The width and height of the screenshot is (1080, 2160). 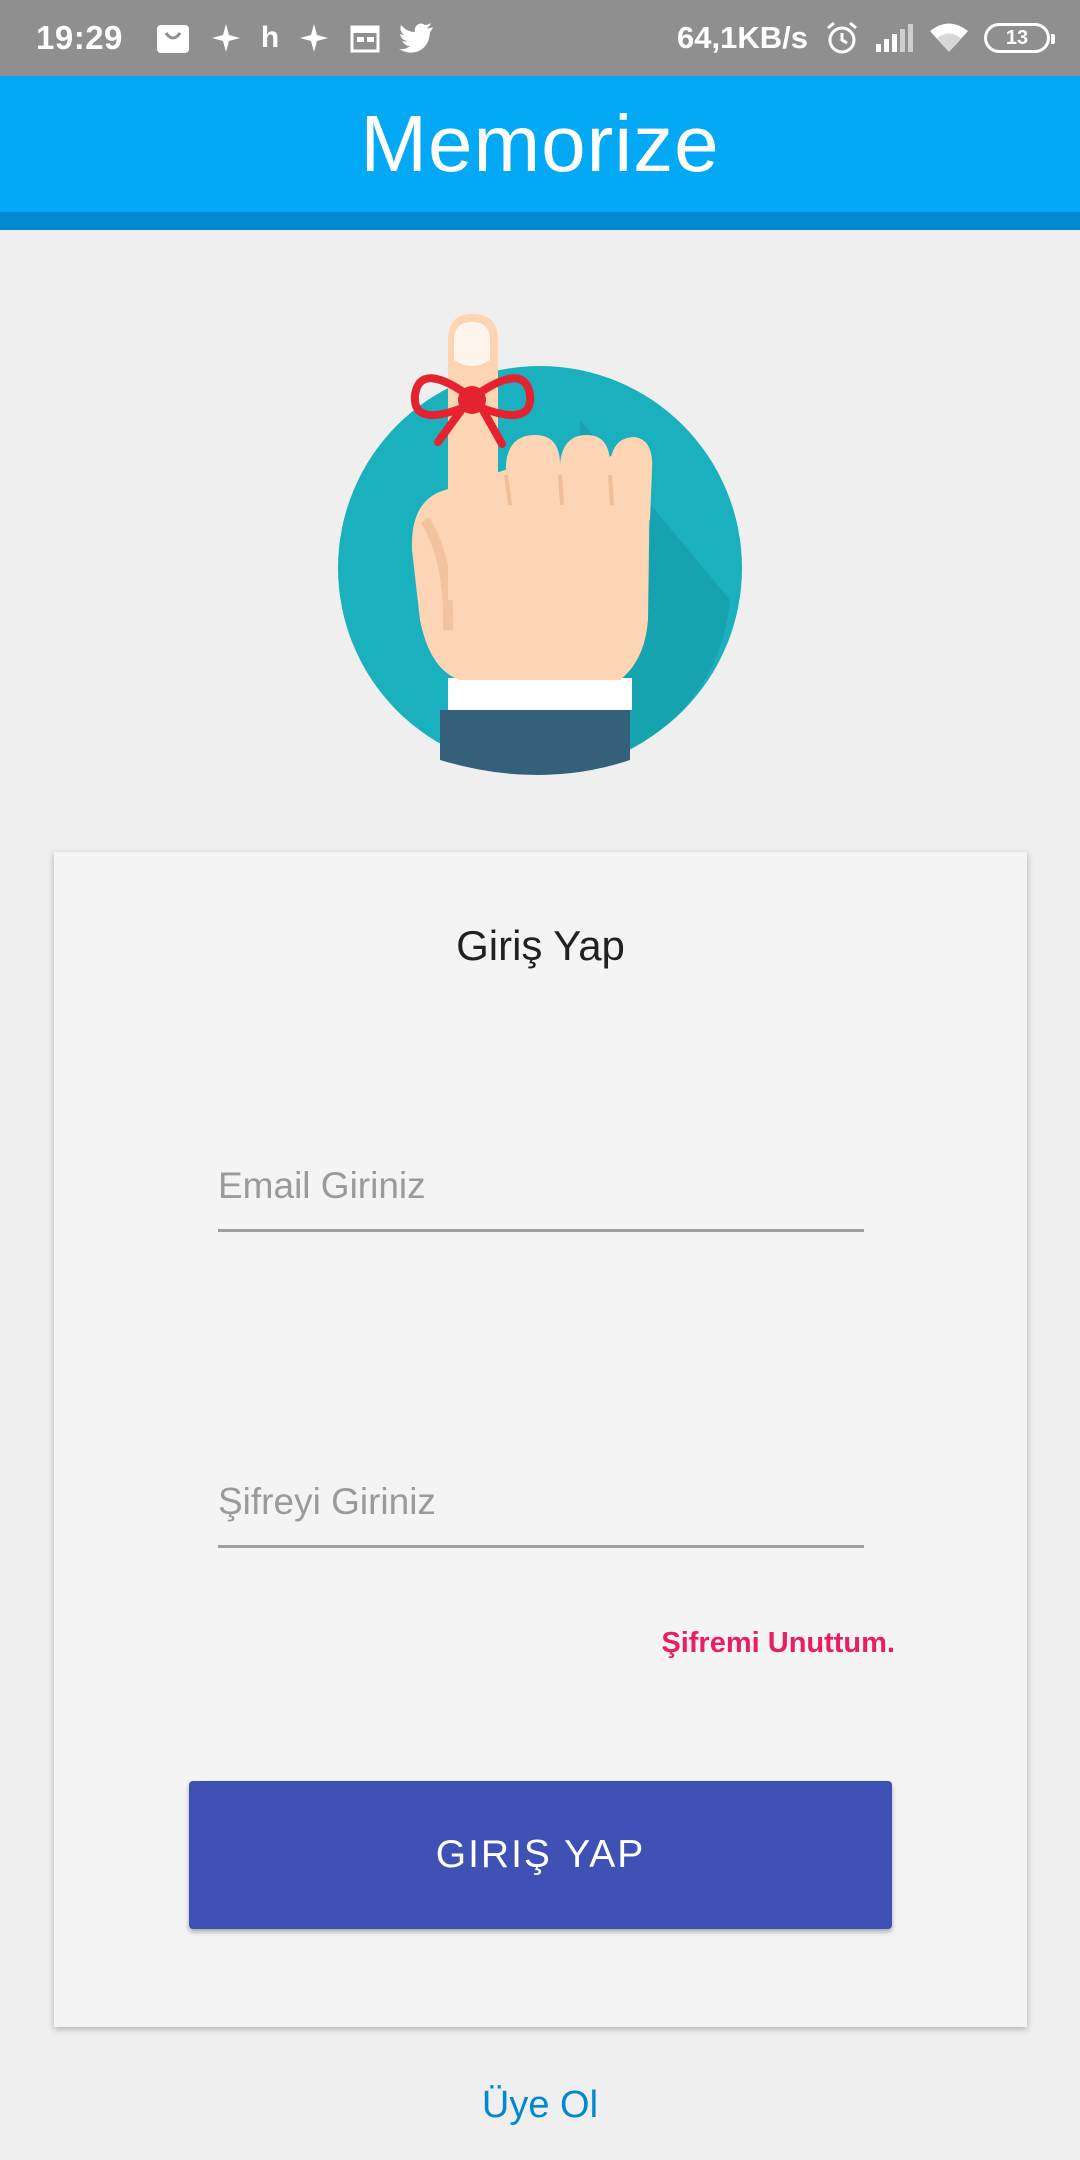 I want to click on wifi-icon, so click(x=949, y=38).